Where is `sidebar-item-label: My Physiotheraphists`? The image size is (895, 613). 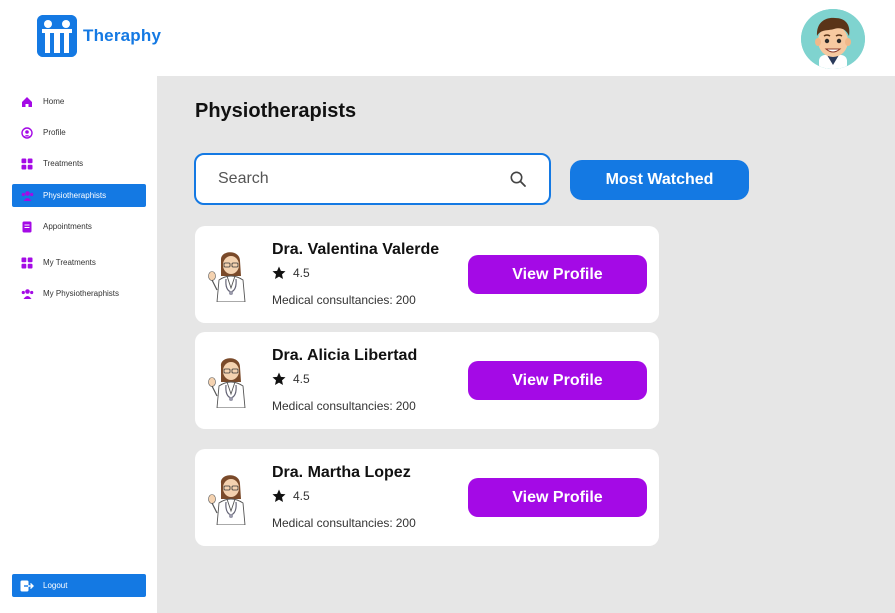
sidebar-item-label: My Physiotheraphists is located at coordinates (81, 293).